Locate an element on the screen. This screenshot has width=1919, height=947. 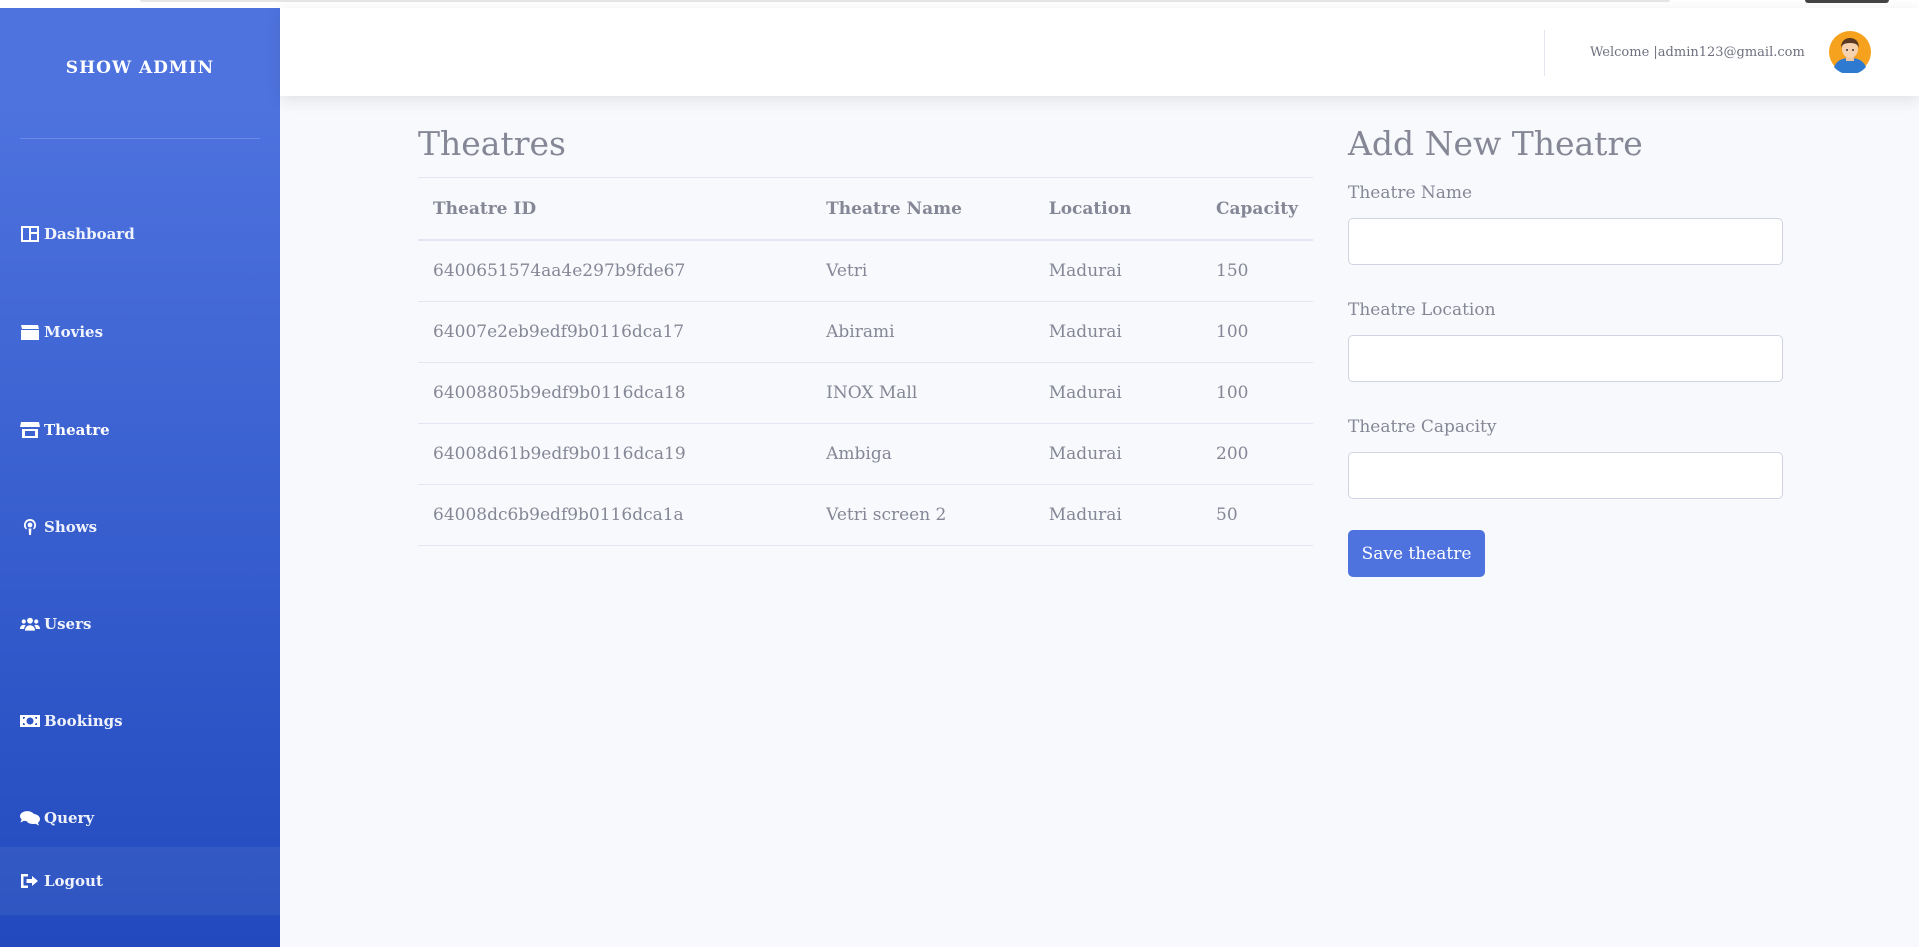
column-header-location: Location is located at coordinates (1117, 209).